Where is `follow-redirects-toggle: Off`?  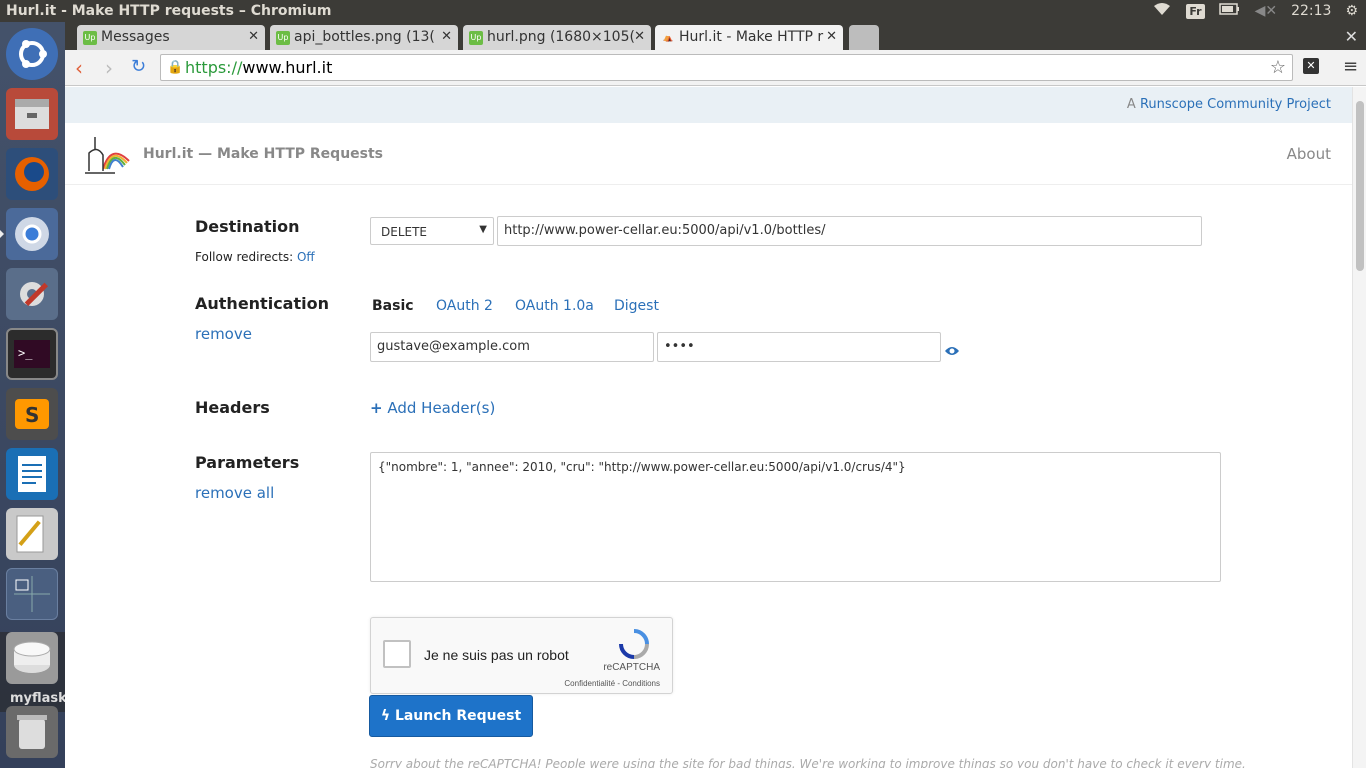 follow-redirects-toggle: Off is located at coordinates (306, 257).